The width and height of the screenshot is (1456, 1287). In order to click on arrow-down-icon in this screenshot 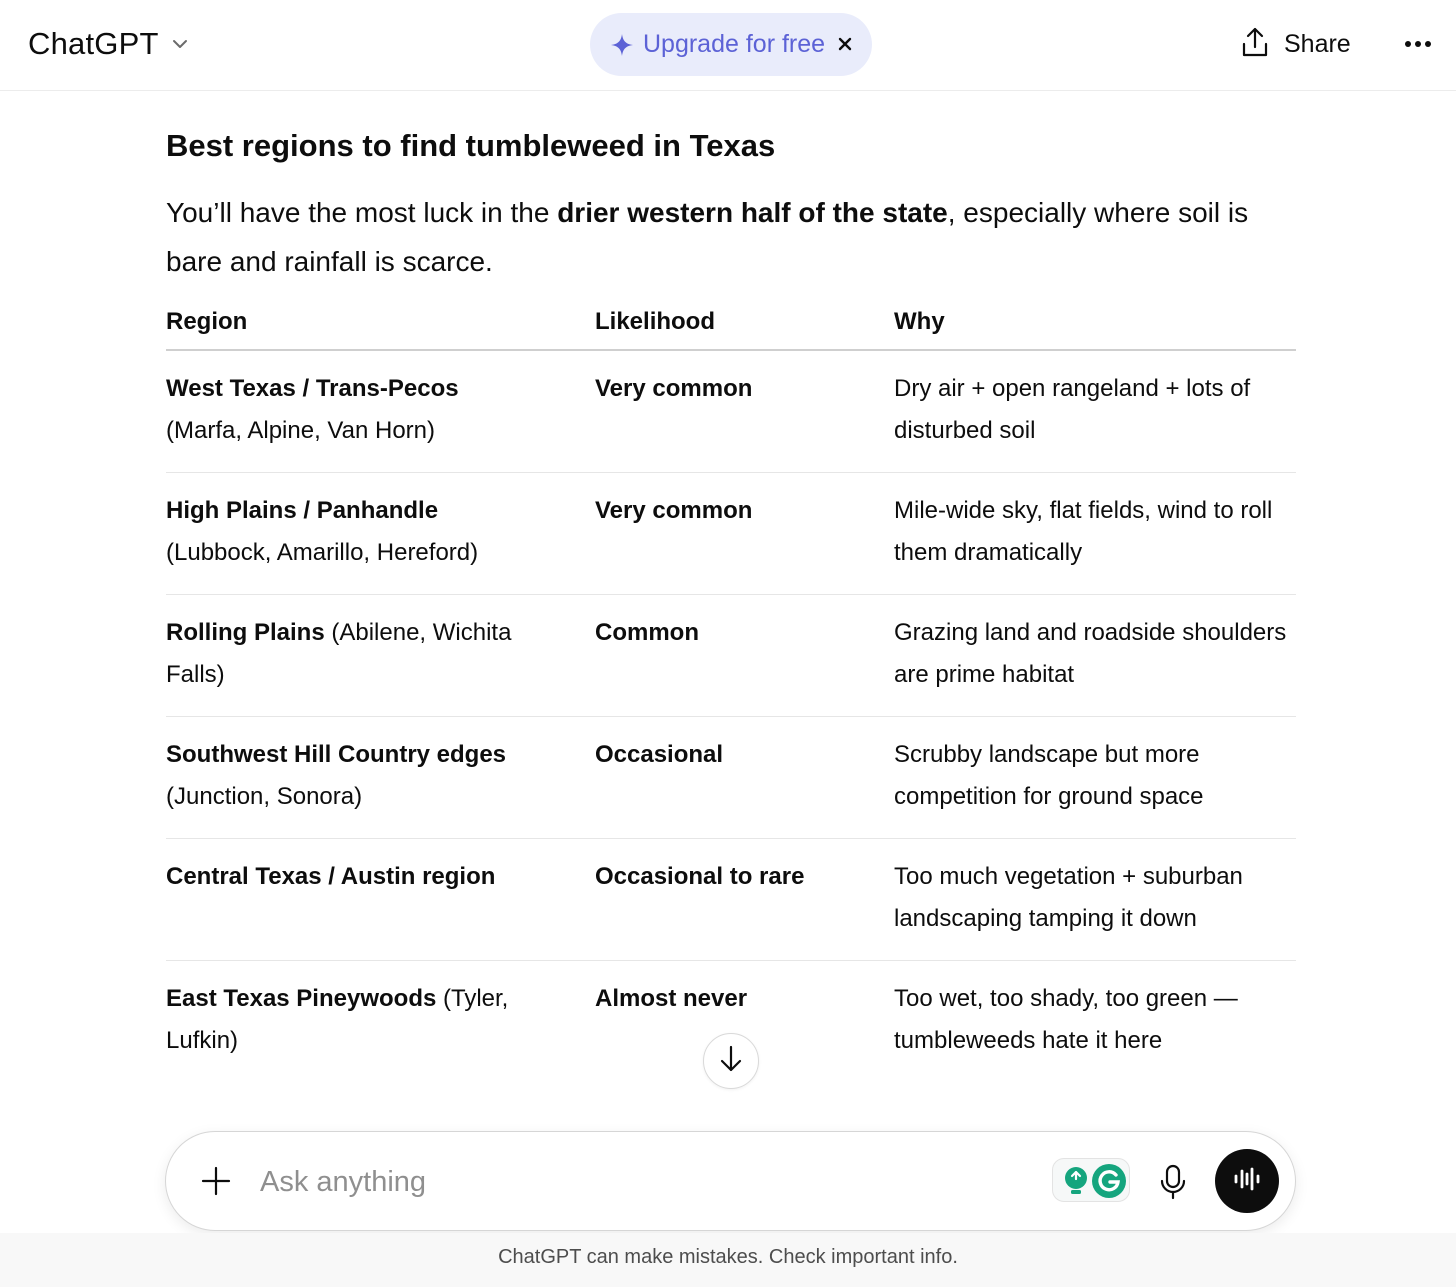, I will do `click(731, 1061)`.